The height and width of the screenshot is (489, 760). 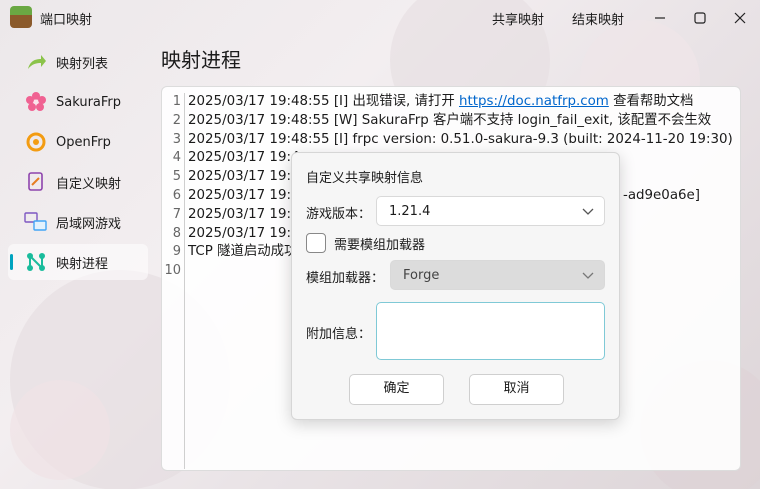 What do you see at coordinates (396, 389) in the screenshot?
I see `ok-button: 确定` at bounding box center [396, 389].